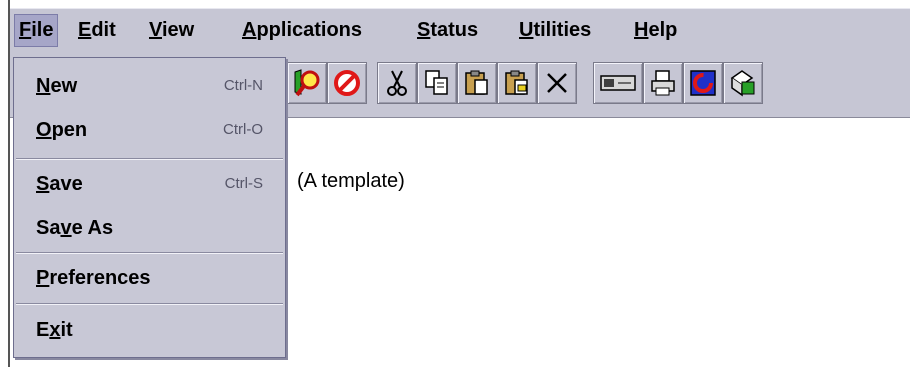  What do you see at coordinates (555, 30) in the screenshot?
I see `menu-utilities: Utilities` at bounding box center [555, 30].